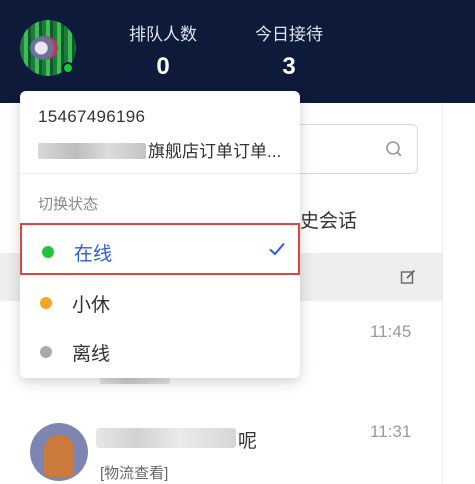  Describe the element at coordinates (354, 149) in the screenshot. I see `search-input` at that location.